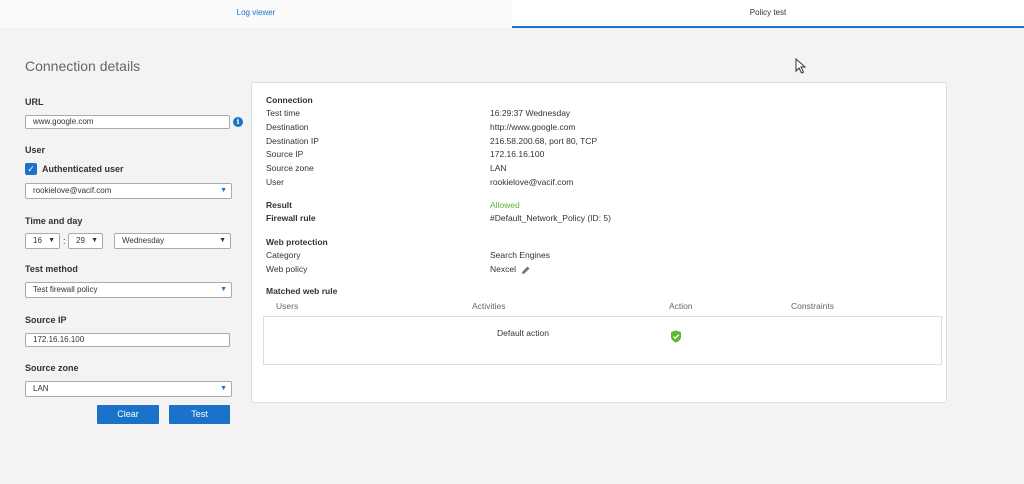 The image size is (1024, 484). What do you see at coordinates (46, 320) in the screenshot?
I see `source-ip-label: Source IP` at bounding box center [46, 320].